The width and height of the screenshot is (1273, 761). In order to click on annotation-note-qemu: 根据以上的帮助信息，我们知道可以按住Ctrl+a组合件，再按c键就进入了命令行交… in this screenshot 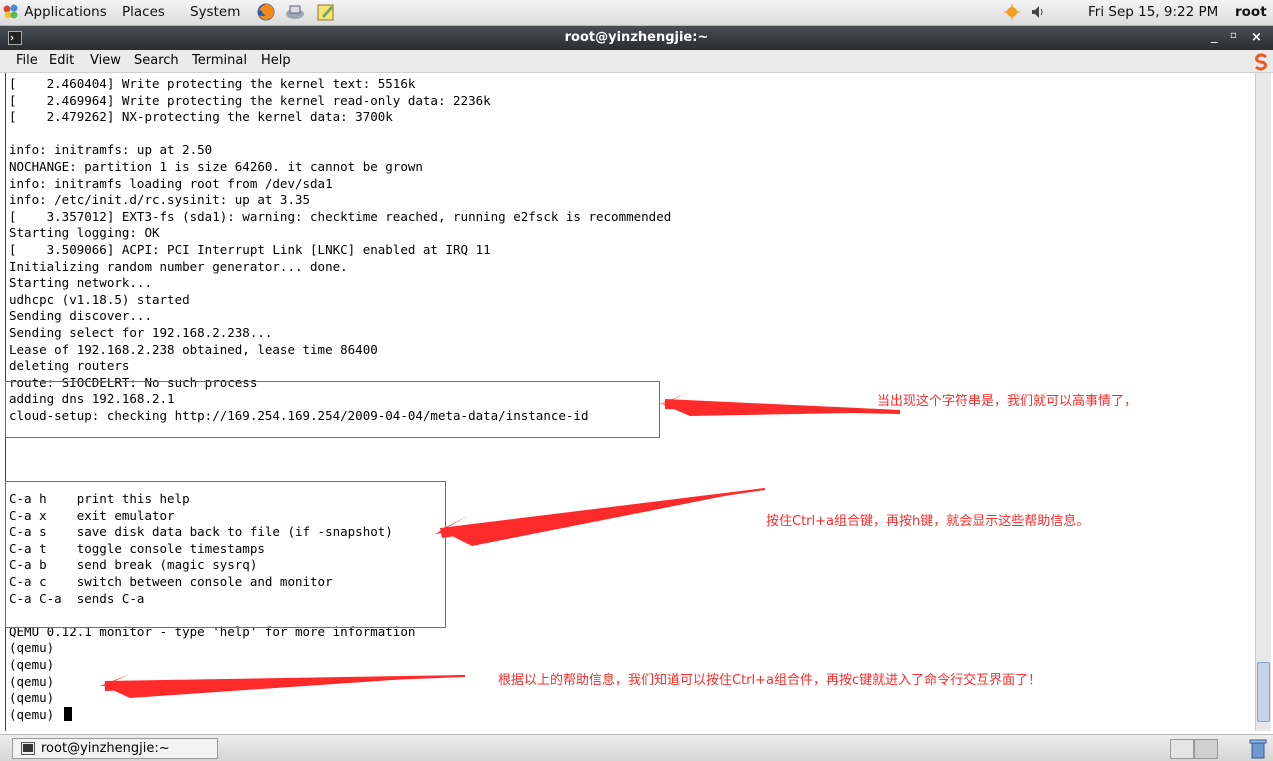, I will do `click(770, 680)`.